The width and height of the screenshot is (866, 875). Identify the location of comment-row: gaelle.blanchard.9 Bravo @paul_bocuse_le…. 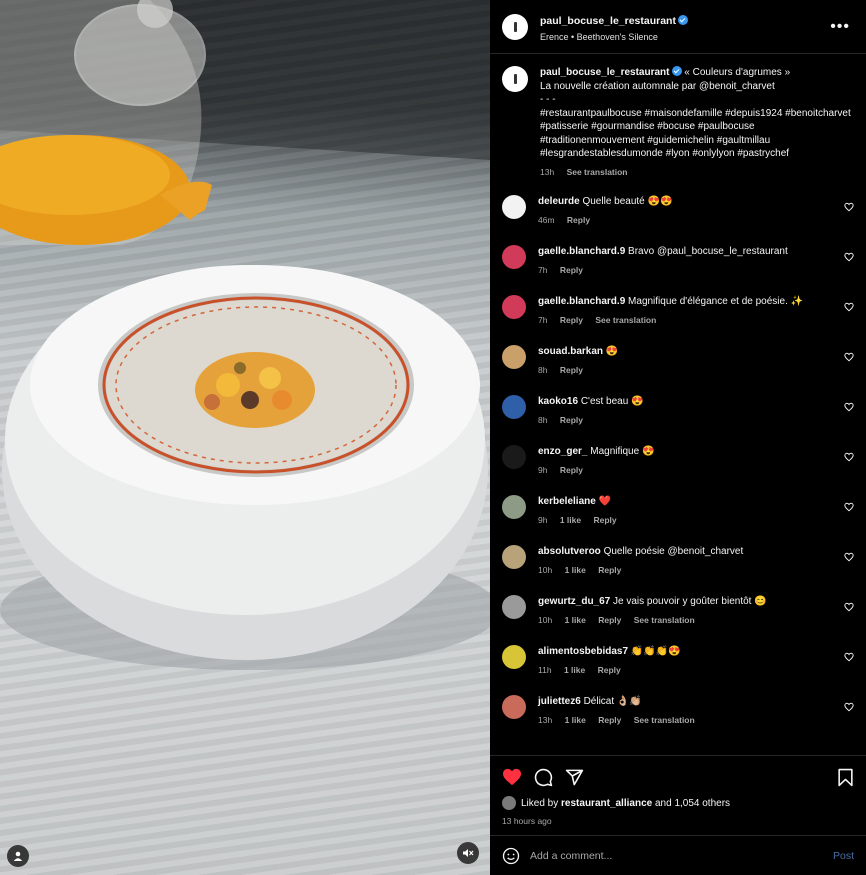
(678, 261).